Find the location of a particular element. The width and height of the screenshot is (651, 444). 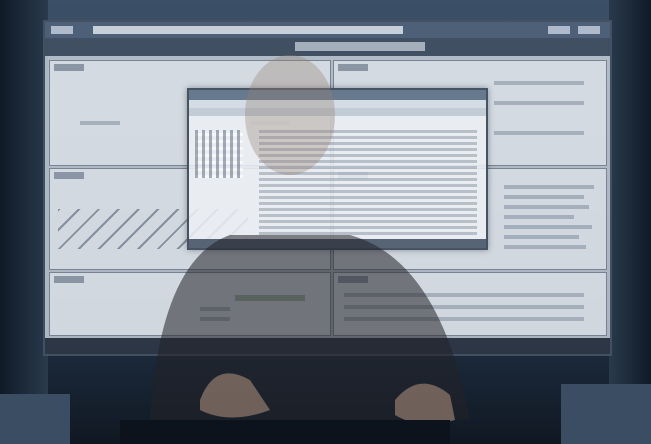

keyboard is located at coordinates (285, 432).